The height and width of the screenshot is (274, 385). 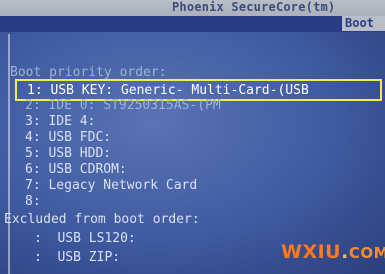 I want to click on boot-item-label: IDE 4:, so click(x=72, y=121).